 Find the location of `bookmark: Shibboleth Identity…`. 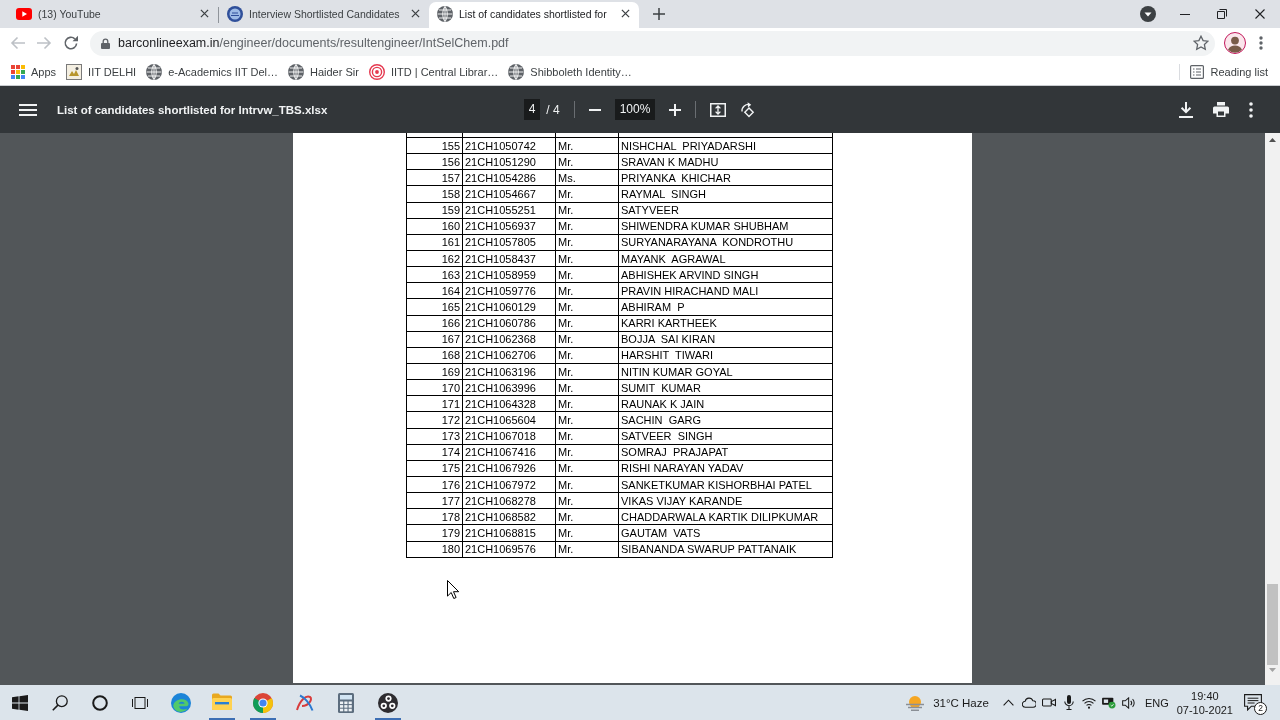

bookmark: Shibboleth Identity… is located at coordinates (570, 71).